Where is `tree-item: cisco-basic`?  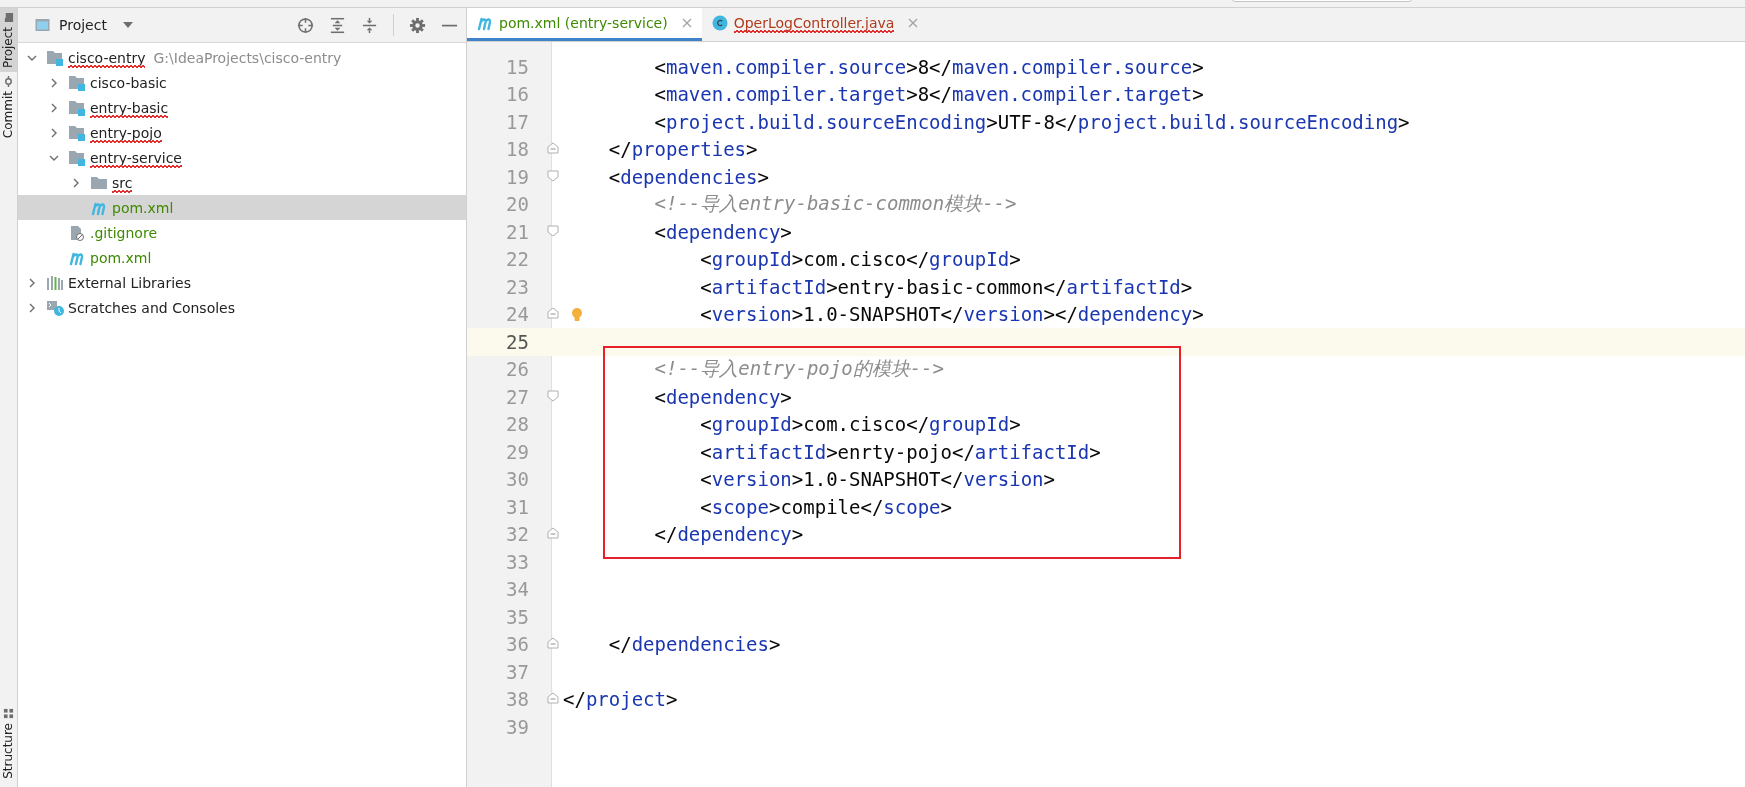 tree-item: cisco-basic is located at coordinates (242, 82).